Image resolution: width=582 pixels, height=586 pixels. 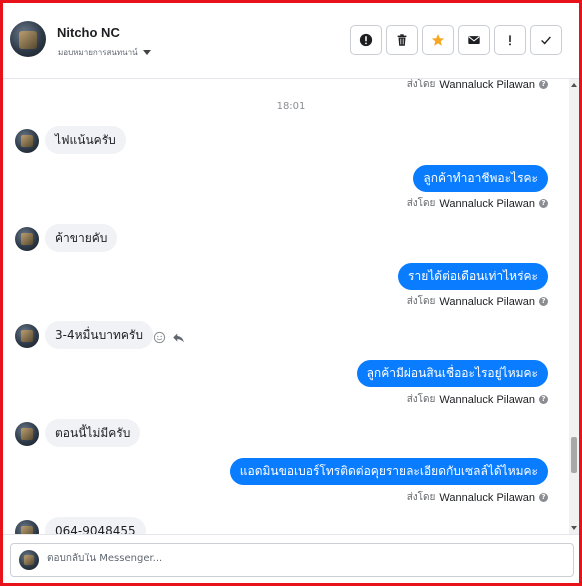 I want to click on mark-unread-button, so click(x=474, y=40).